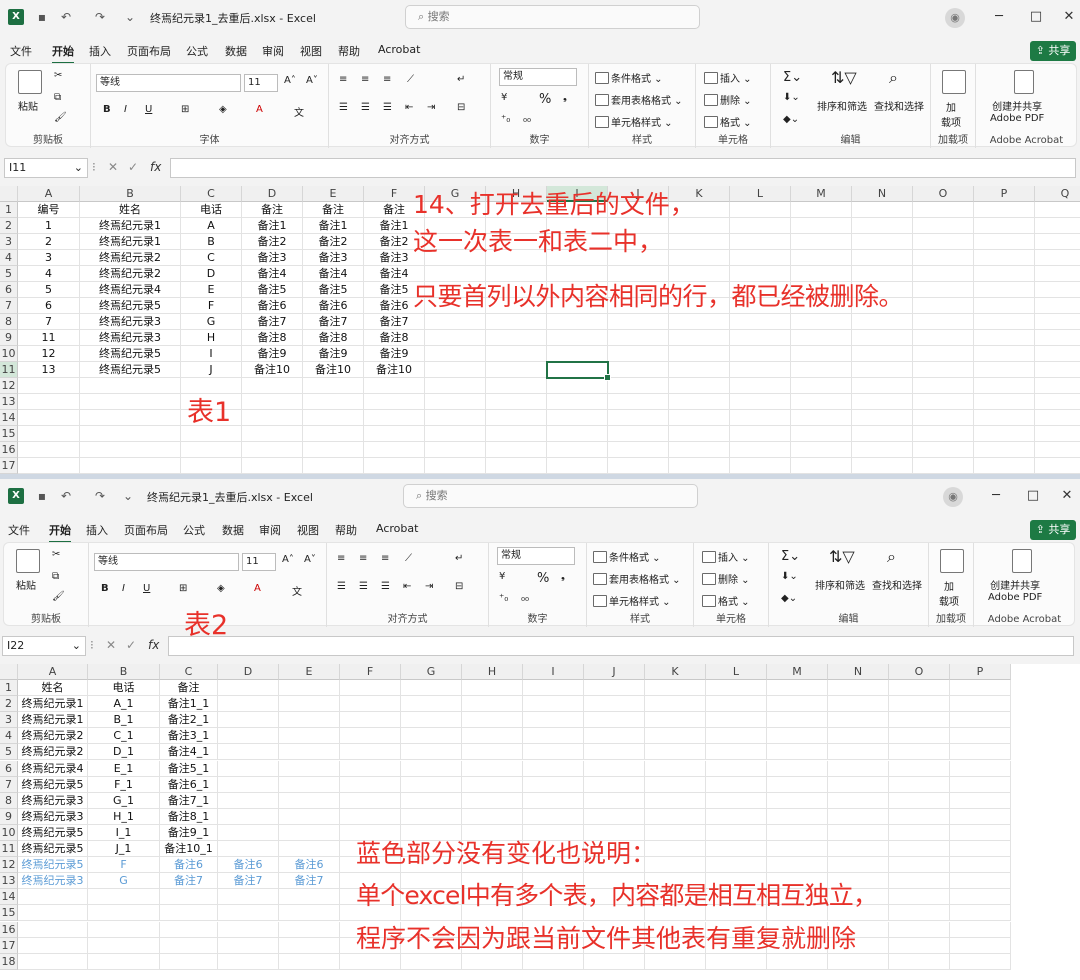 This screenshot has height=980, width=1080. What do you see at coordinates (113, 167) in the screenshot?
I see `cancel-icon: ✕` at bounding box center [113, 167].